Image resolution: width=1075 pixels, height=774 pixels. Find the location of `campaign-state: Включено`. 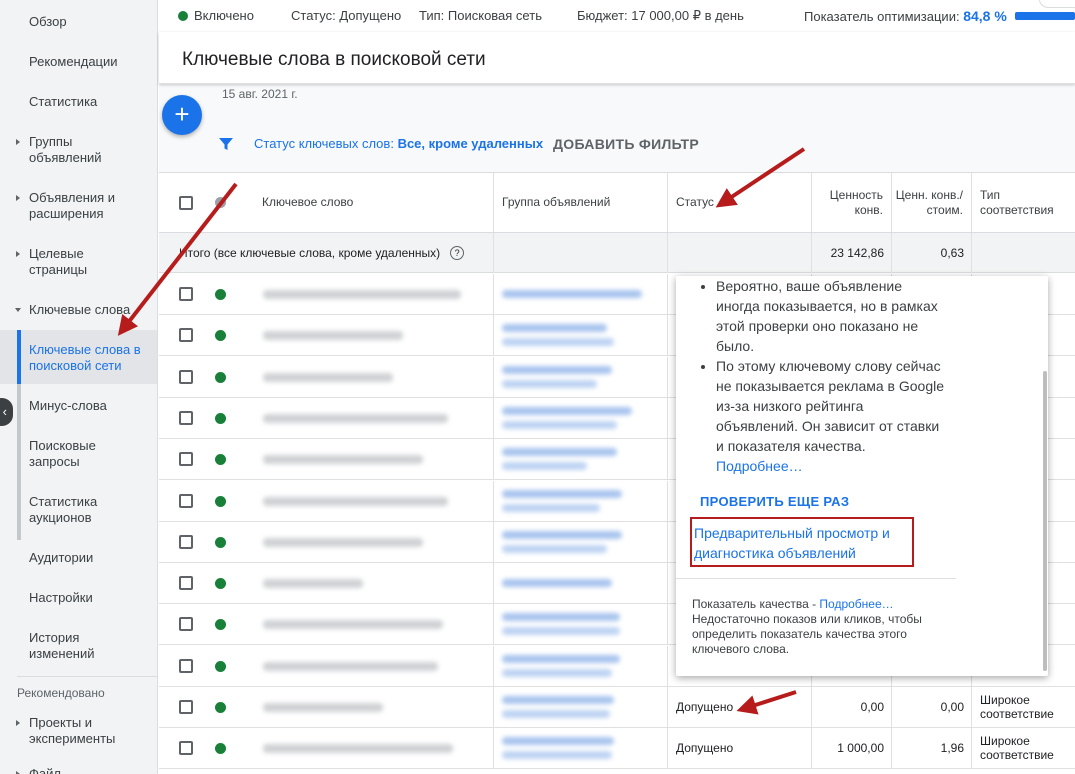

campaign-state: Включено is located at coordinates (216, 15).